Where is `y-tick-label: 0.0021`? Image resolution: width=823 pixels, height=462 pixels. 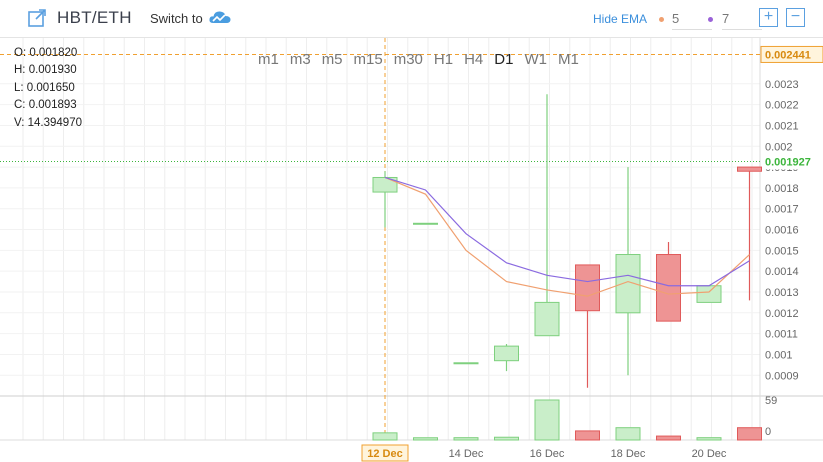
y-tick-label: 0.0021 is located at coordinates (782, 126).